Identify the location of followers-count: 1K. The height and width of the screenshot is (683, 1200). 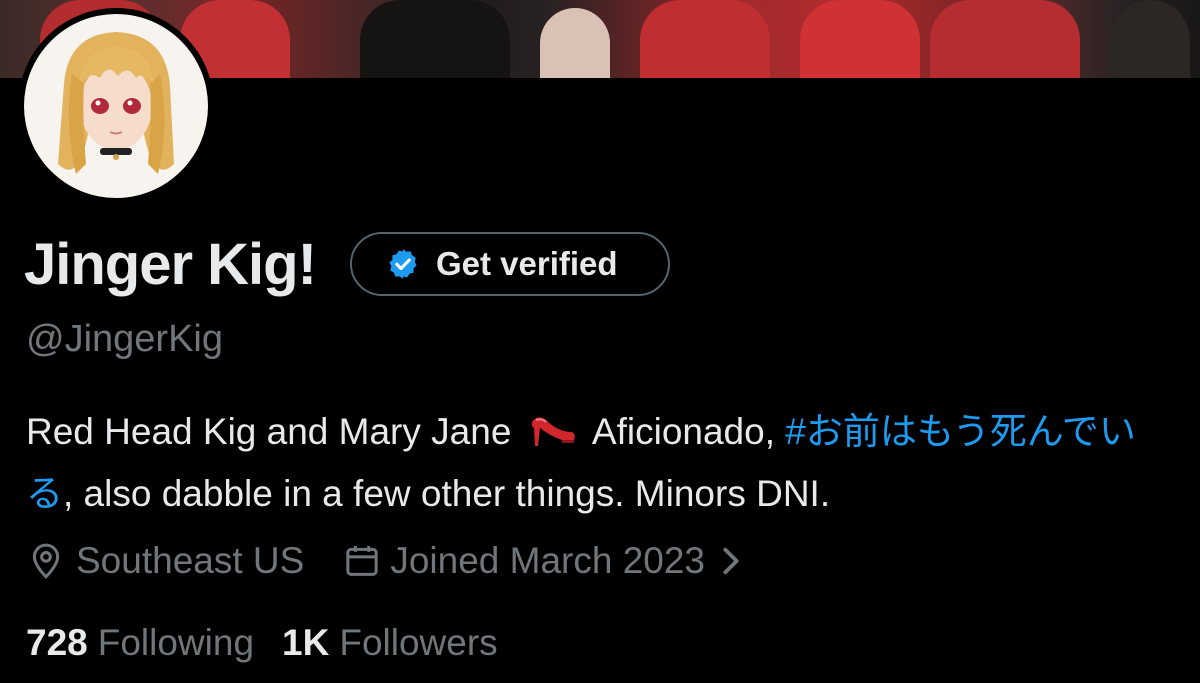
(306, 642).